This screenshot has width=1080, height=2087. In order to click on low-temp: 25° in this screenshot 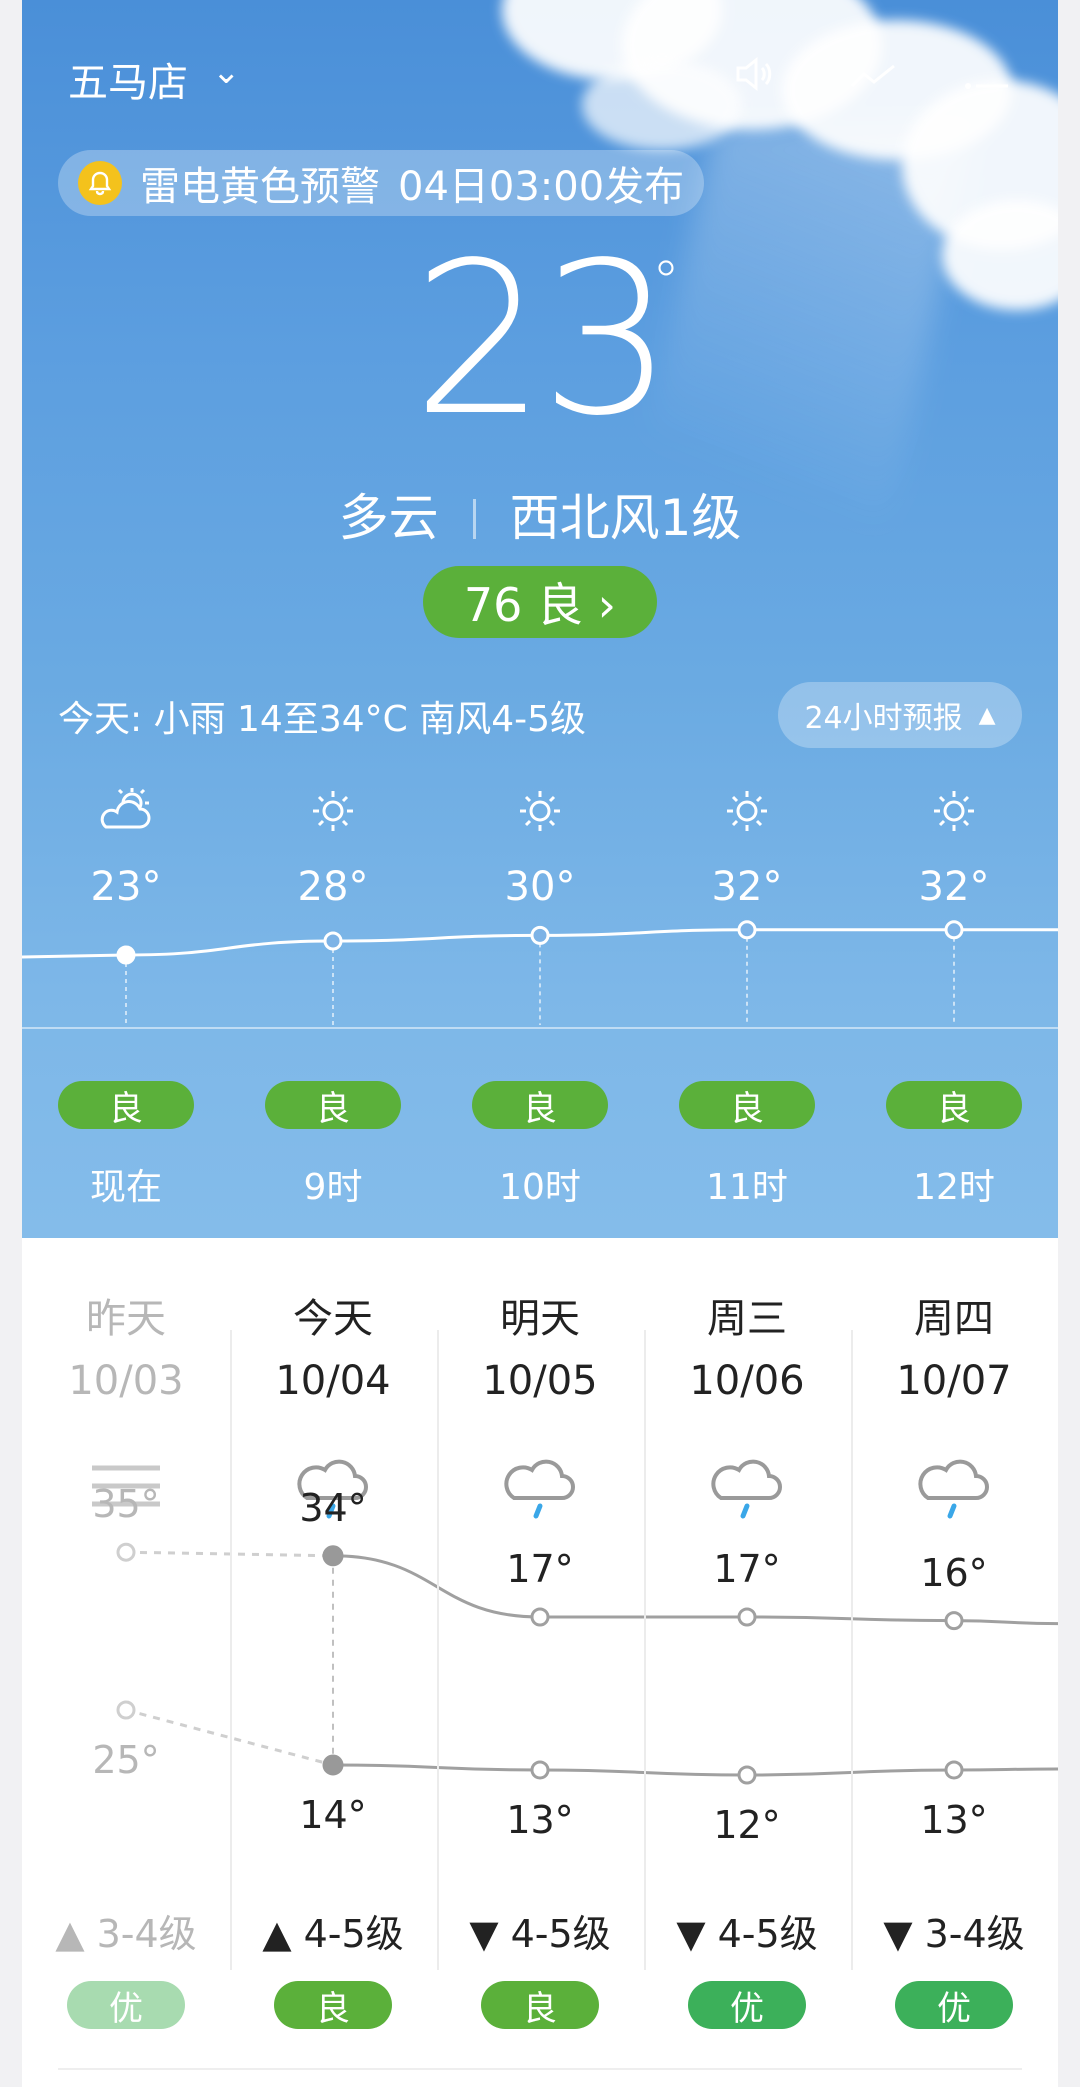, I will do `click(126, 1760)`.